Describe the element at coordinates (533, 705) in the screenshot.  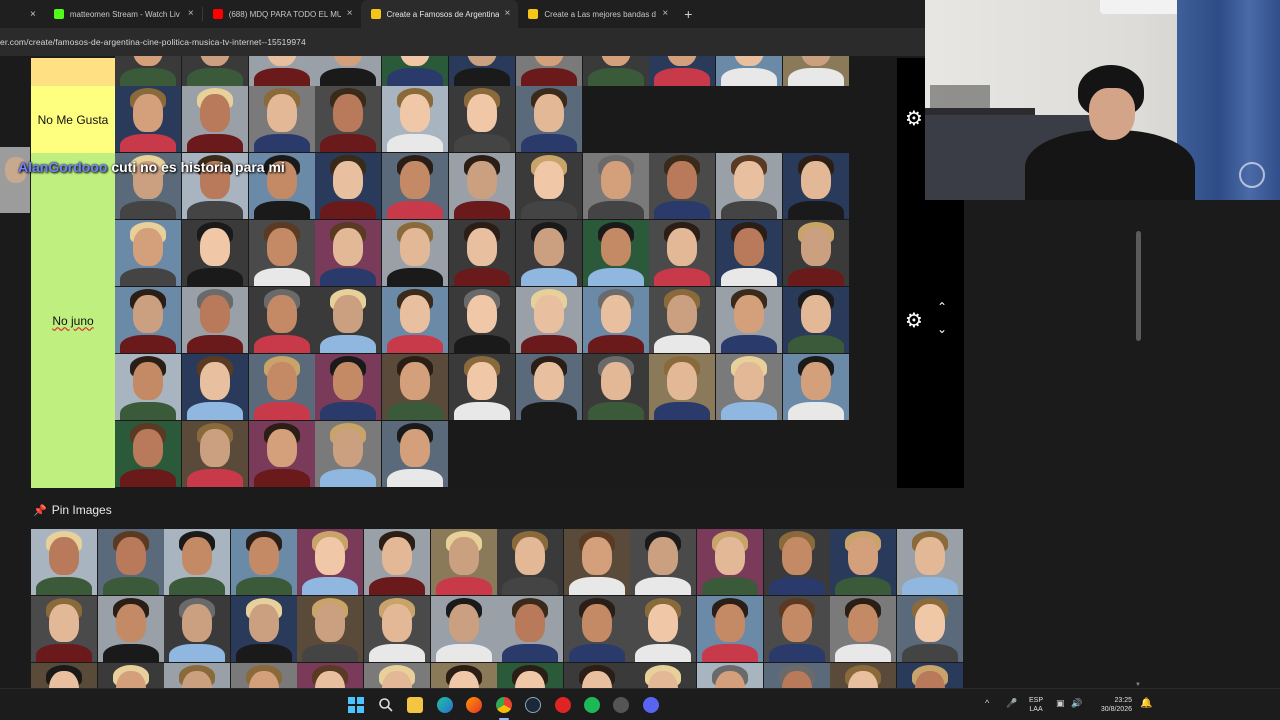
I see `steam-icon` at that location.